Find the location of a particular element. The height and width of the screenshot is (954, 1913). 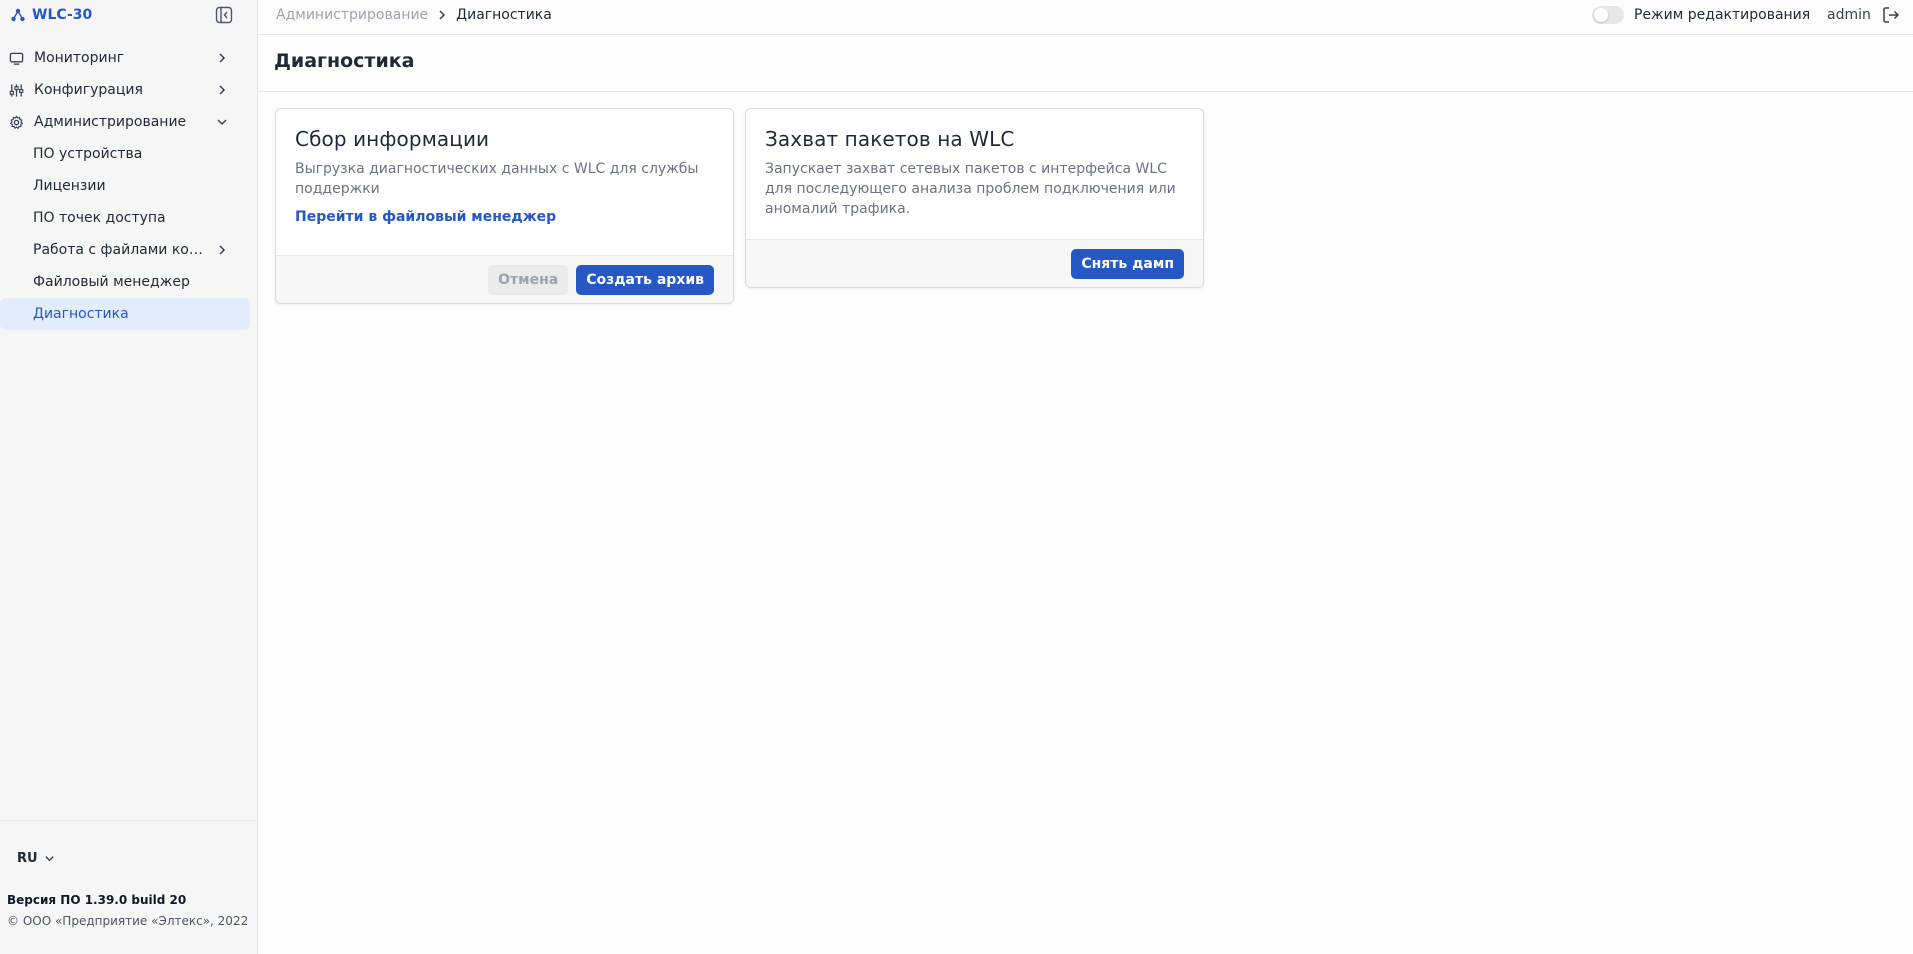

app-logo-icon is located at coordinates (18, 15).